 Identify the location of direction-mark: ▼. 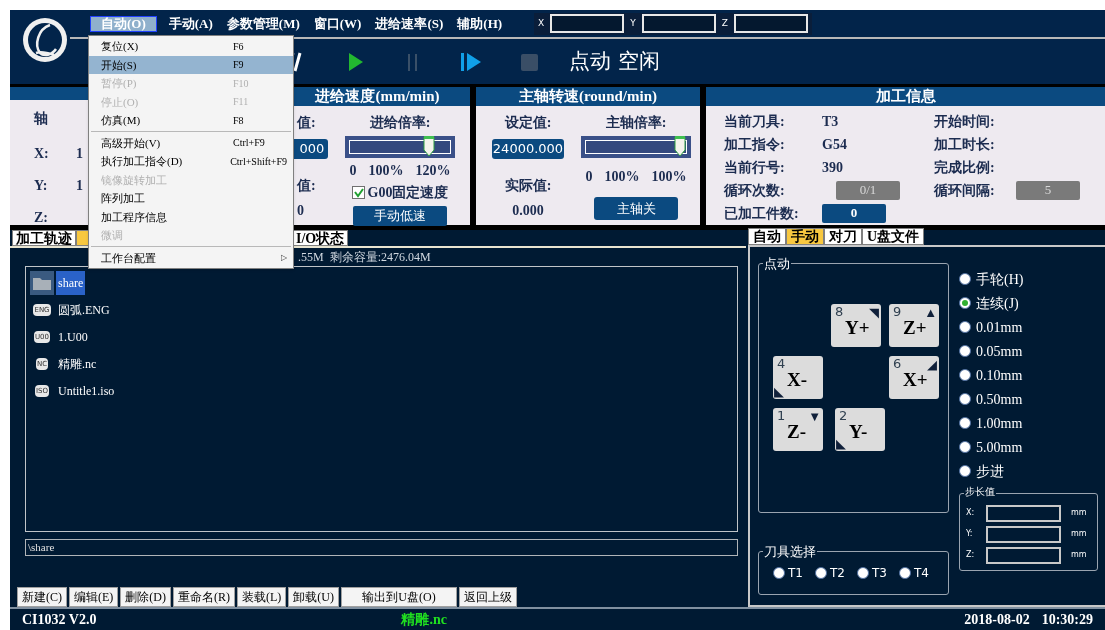
(814, 416).